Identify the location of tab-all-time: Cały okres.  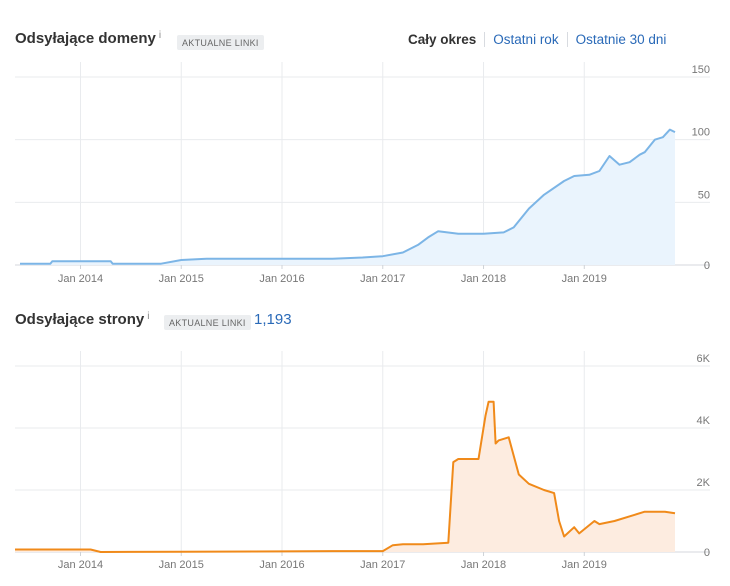
(442, 39).